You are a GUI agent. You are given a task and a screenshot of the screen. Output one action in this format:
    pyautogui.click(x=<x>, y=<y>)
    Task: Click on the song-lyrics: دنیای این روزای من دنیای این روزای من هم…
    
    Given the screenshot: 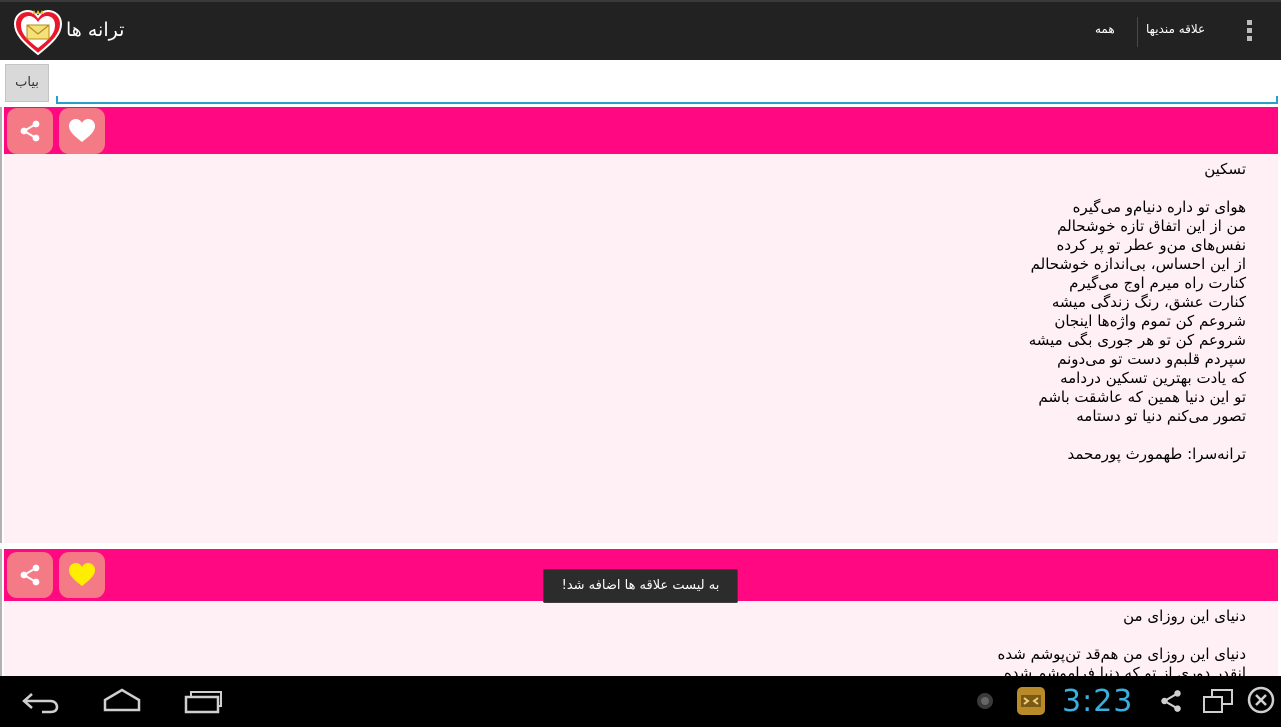 What is the action you would take?
    pyautogui.click(x=1121, y=641)
    